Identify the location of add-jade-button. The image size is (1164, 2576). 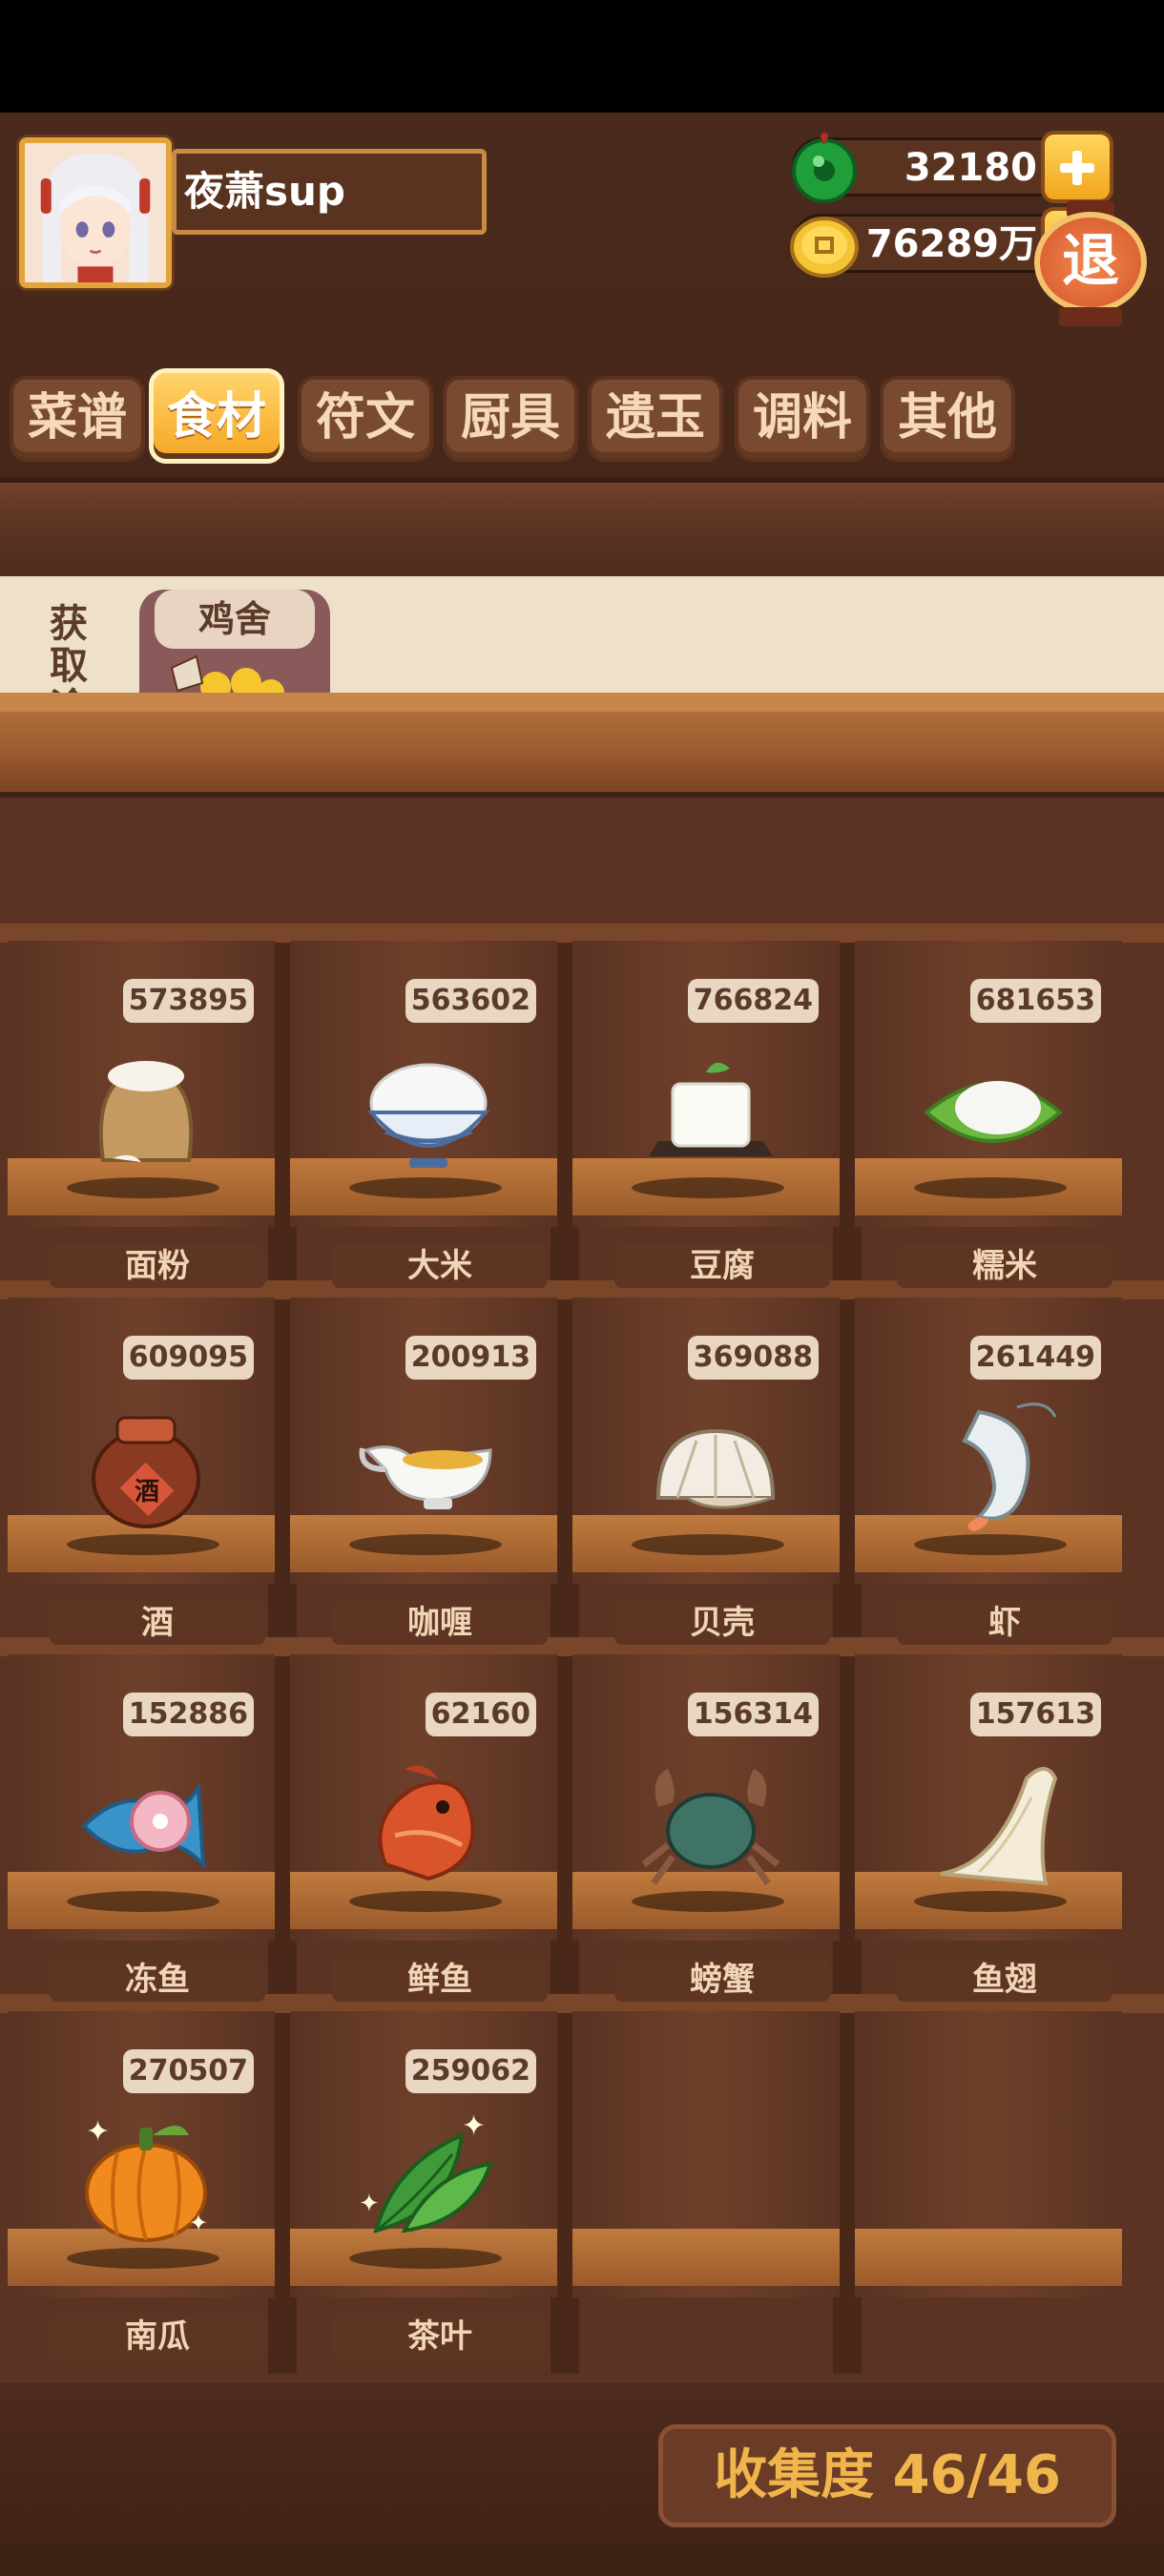
(1077, 167).